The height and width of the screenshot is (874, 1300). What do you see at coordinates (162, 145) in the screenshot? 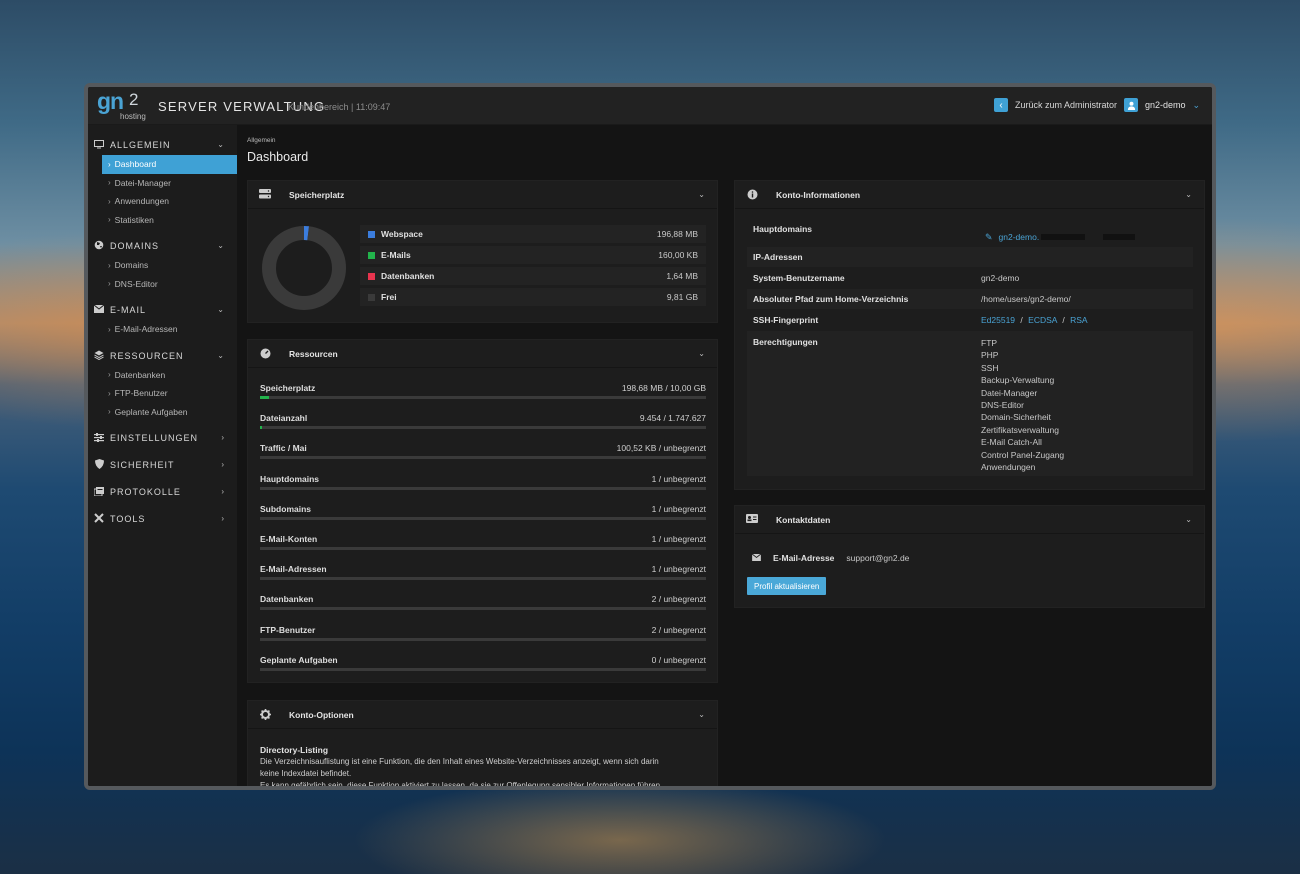
I see `nav-section-allgemein: ALLGEMEIN ⌄` at bounding box center [162, 145].